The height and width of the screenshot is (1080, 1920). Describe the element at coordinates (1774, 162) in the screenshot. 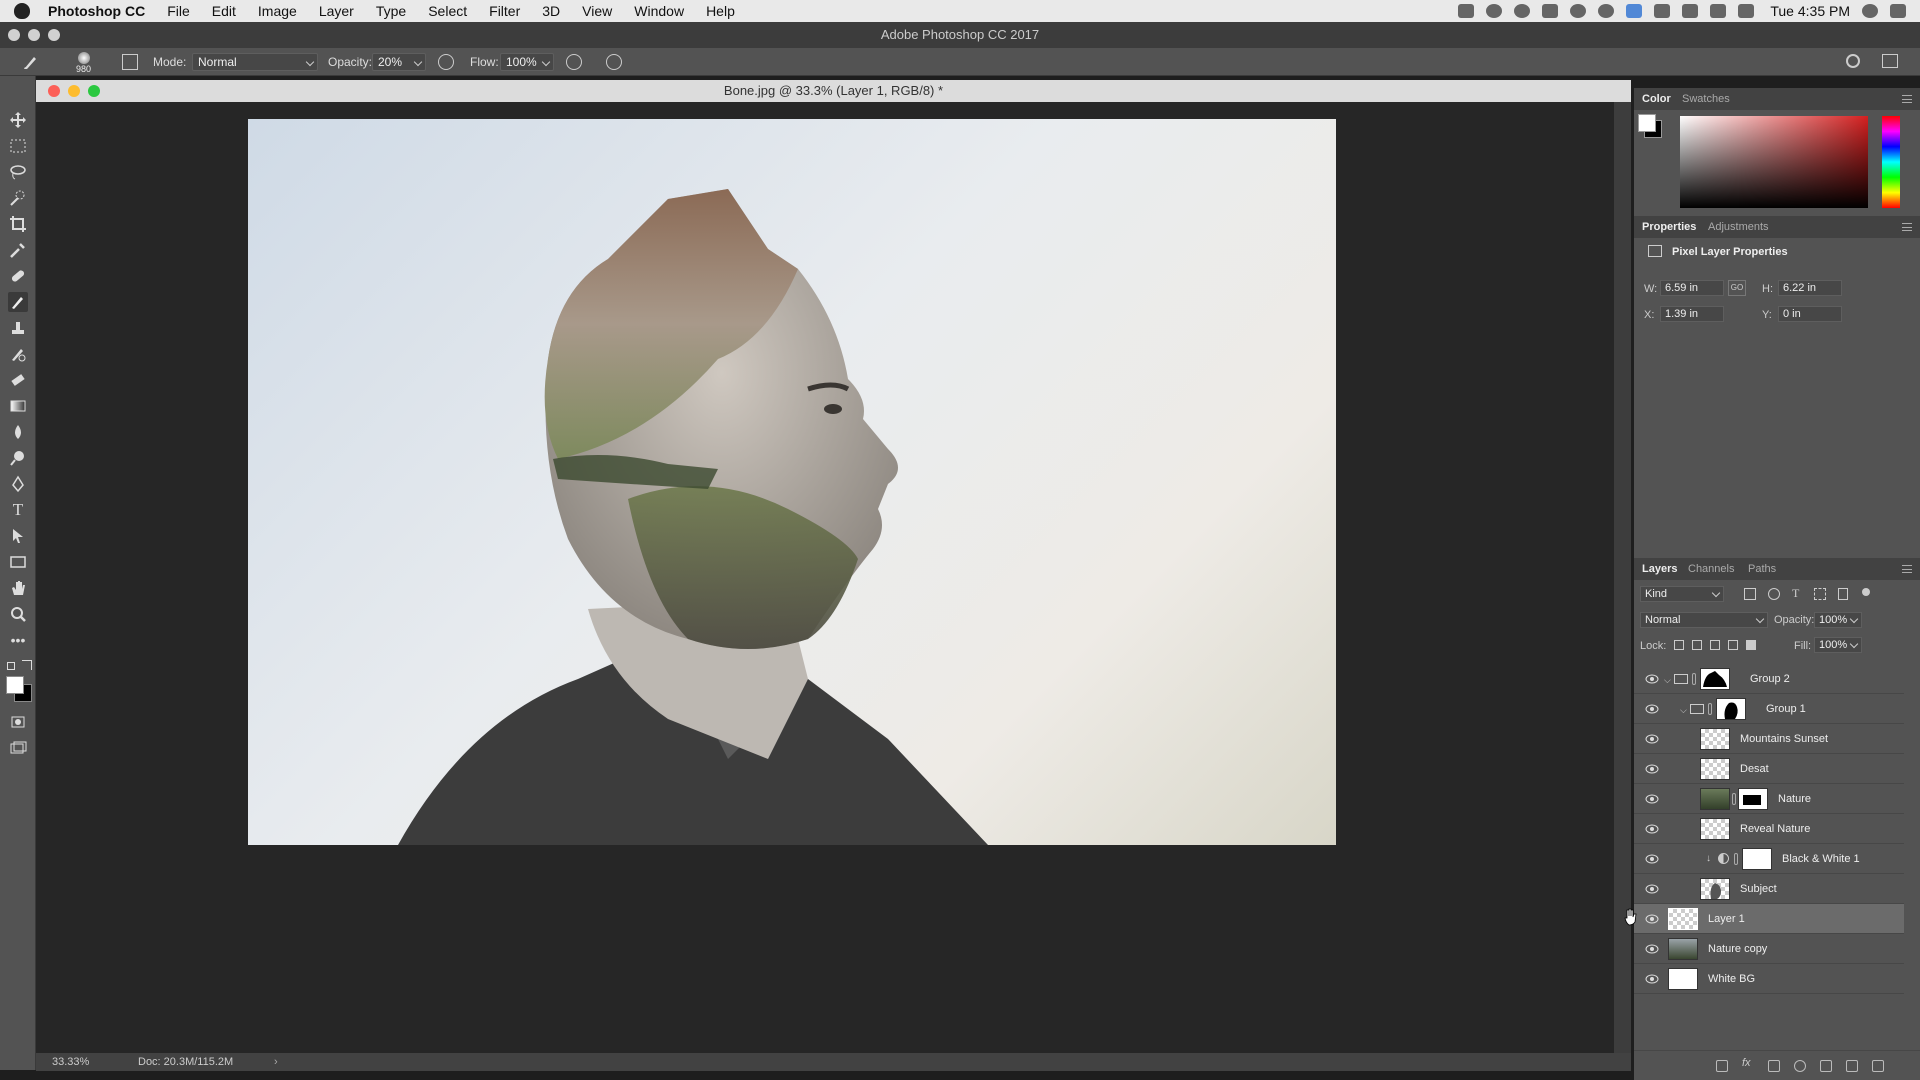

I see `color-picker-field` at that location.